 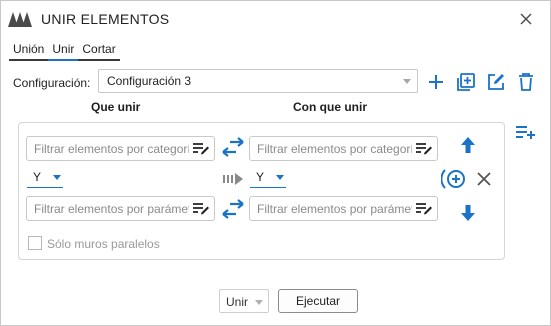 I want to click on mode-select: Unir, so click(x=244, y=301).